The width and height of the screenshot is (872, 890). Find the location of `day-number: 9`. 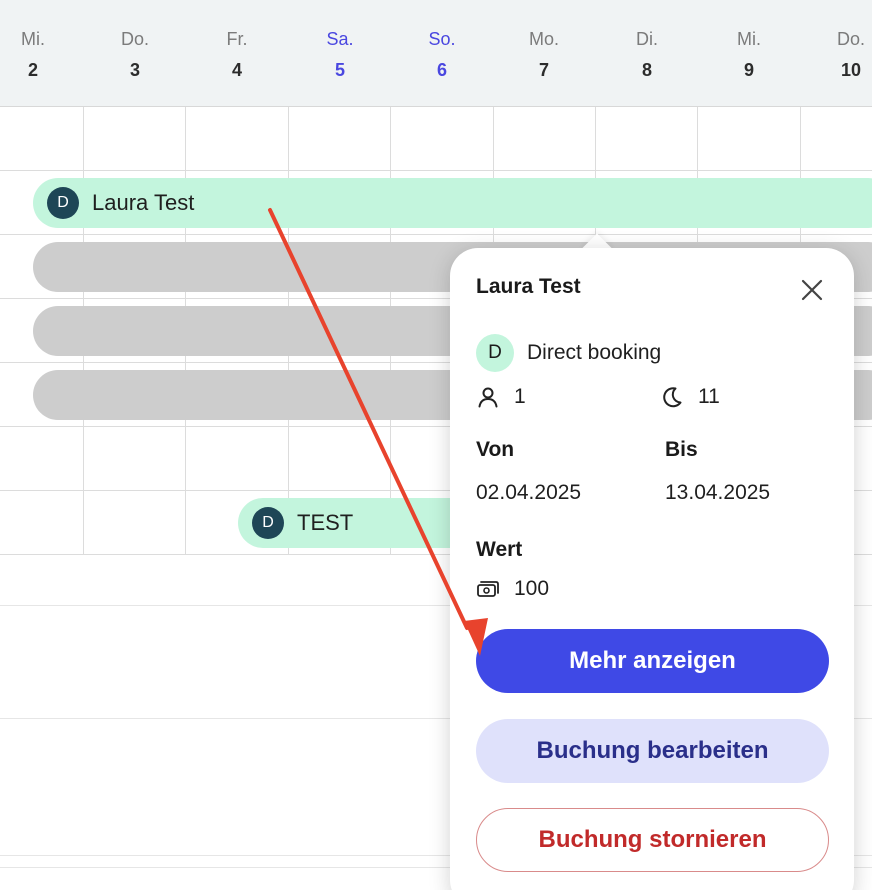

day-number: 9 is located at coordinates (748, 70).